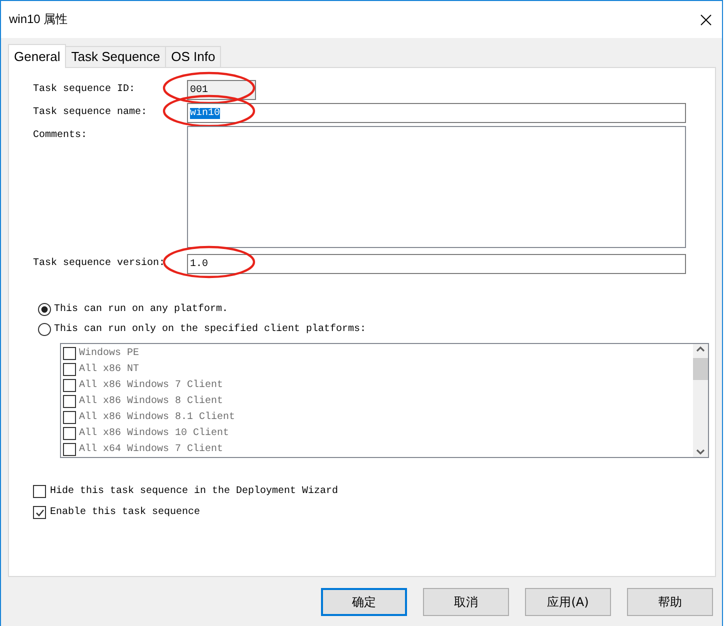 This screenshot has height=626, width=728. I want to click on platform-label: Windows PE, so click(109, 353).